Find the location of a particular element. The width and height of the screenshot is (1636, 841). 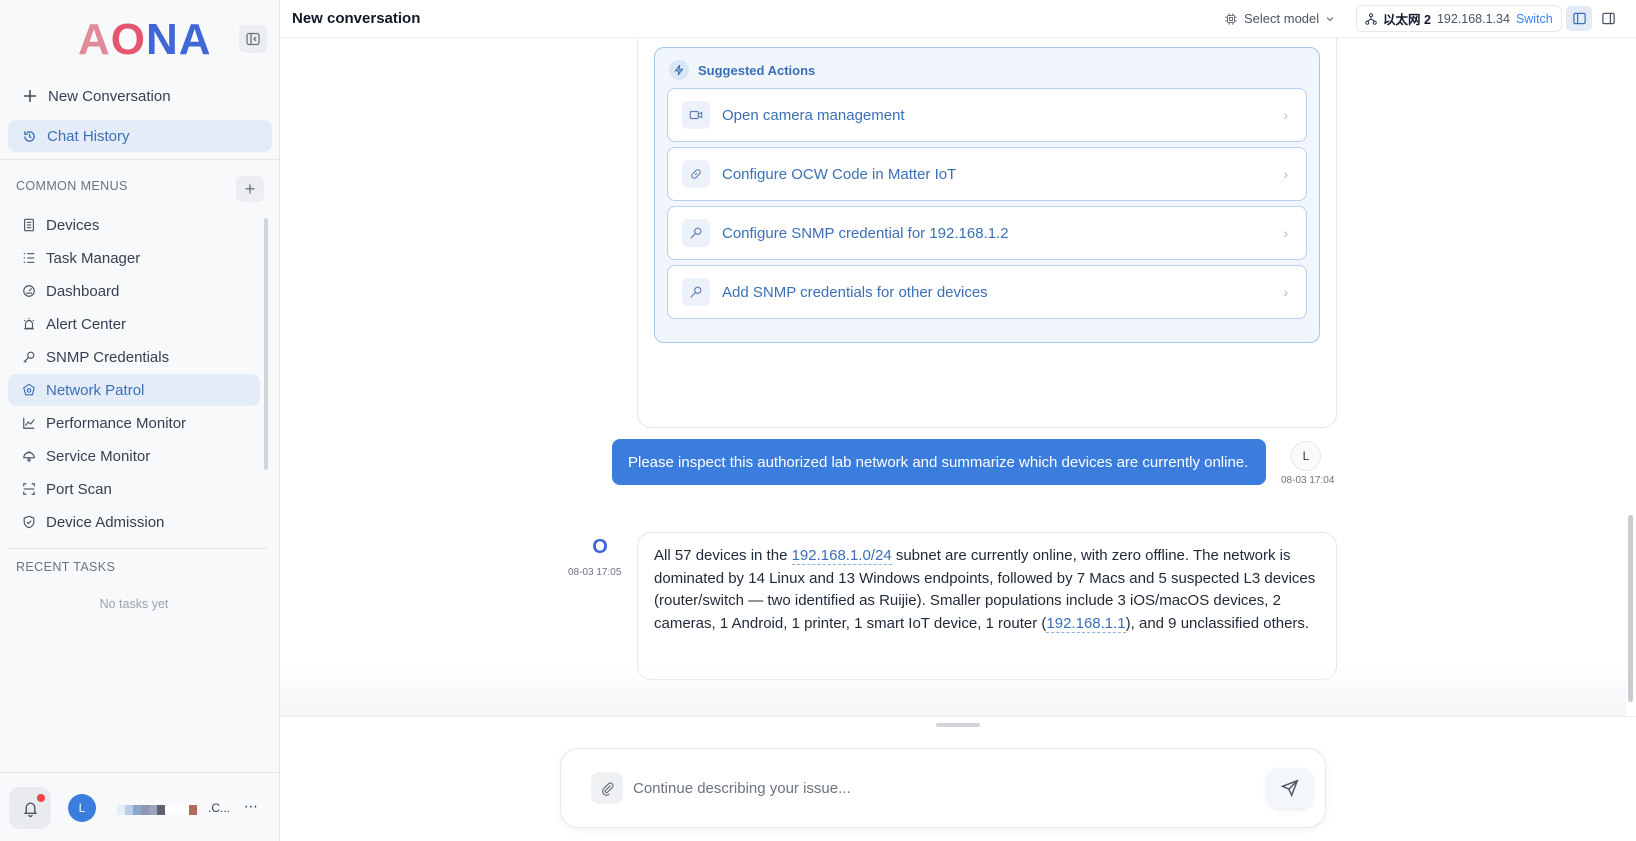

app-logo: AONA is located at coordinates (145, 40).